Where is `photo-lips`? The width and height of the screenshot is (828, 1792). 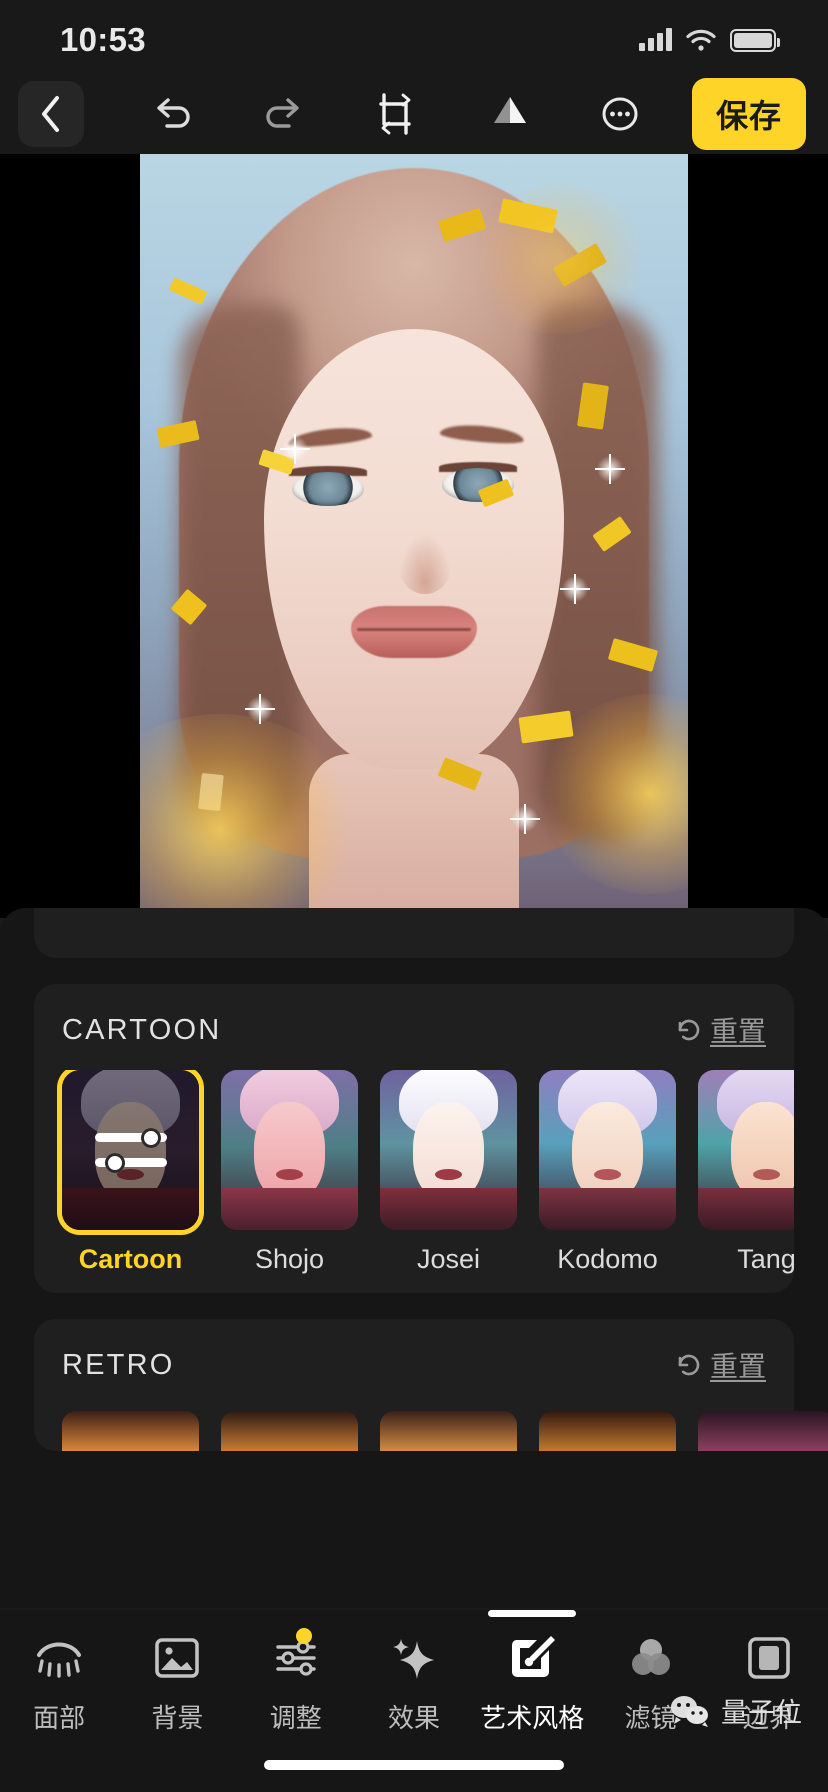 photo-lips is located at coordinates (414, 632).